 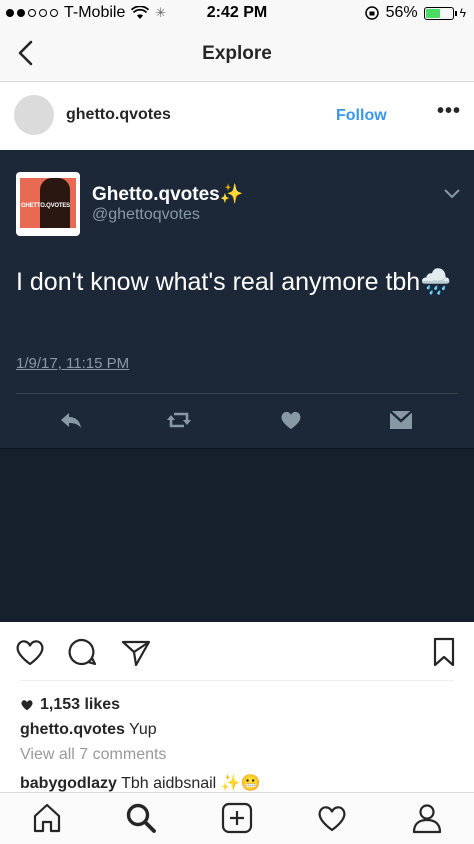 I want to click on share-icon, so click(x=136, y=652).